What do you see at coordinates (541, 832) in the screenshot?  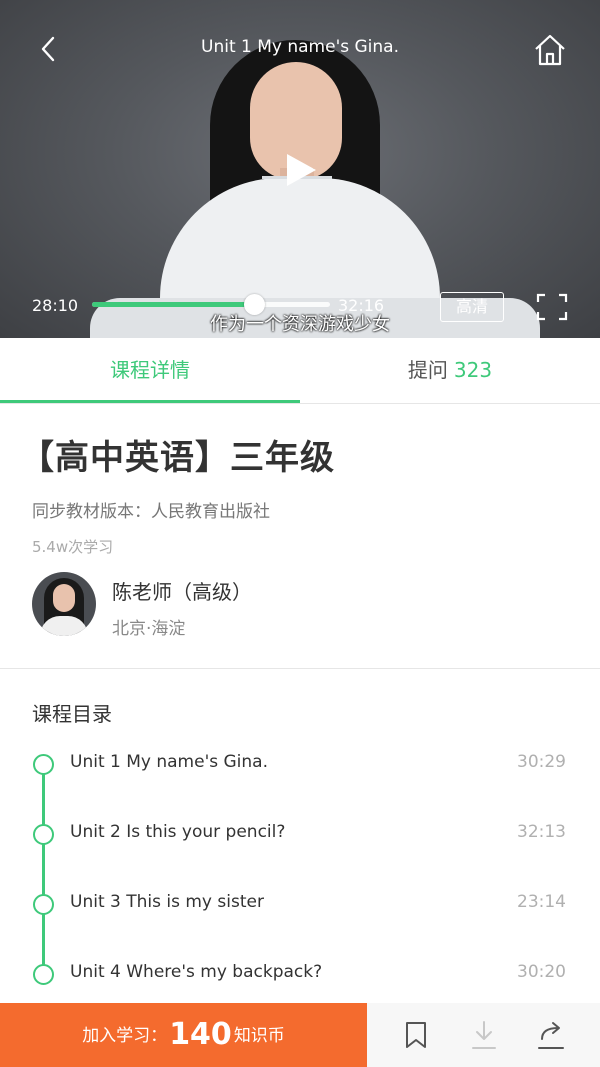 I see `lesson-duration: 32:13` at bounding box center [541, 832].